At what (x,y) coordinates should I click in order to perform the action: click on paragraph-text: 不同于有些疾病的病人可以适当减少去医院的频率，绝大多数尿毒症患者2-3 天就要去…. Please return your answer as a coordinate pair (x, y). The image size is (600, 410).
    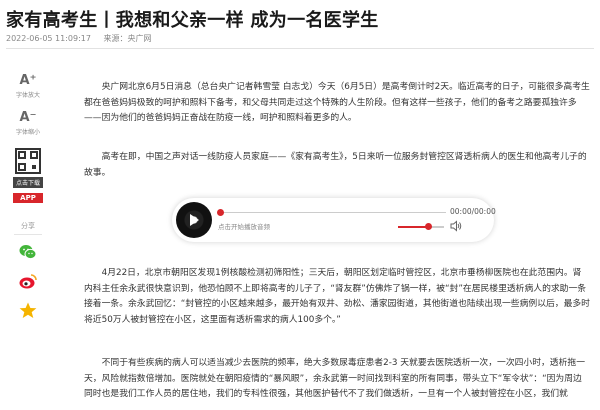
    Looking at the image, I should click on (334, 378).